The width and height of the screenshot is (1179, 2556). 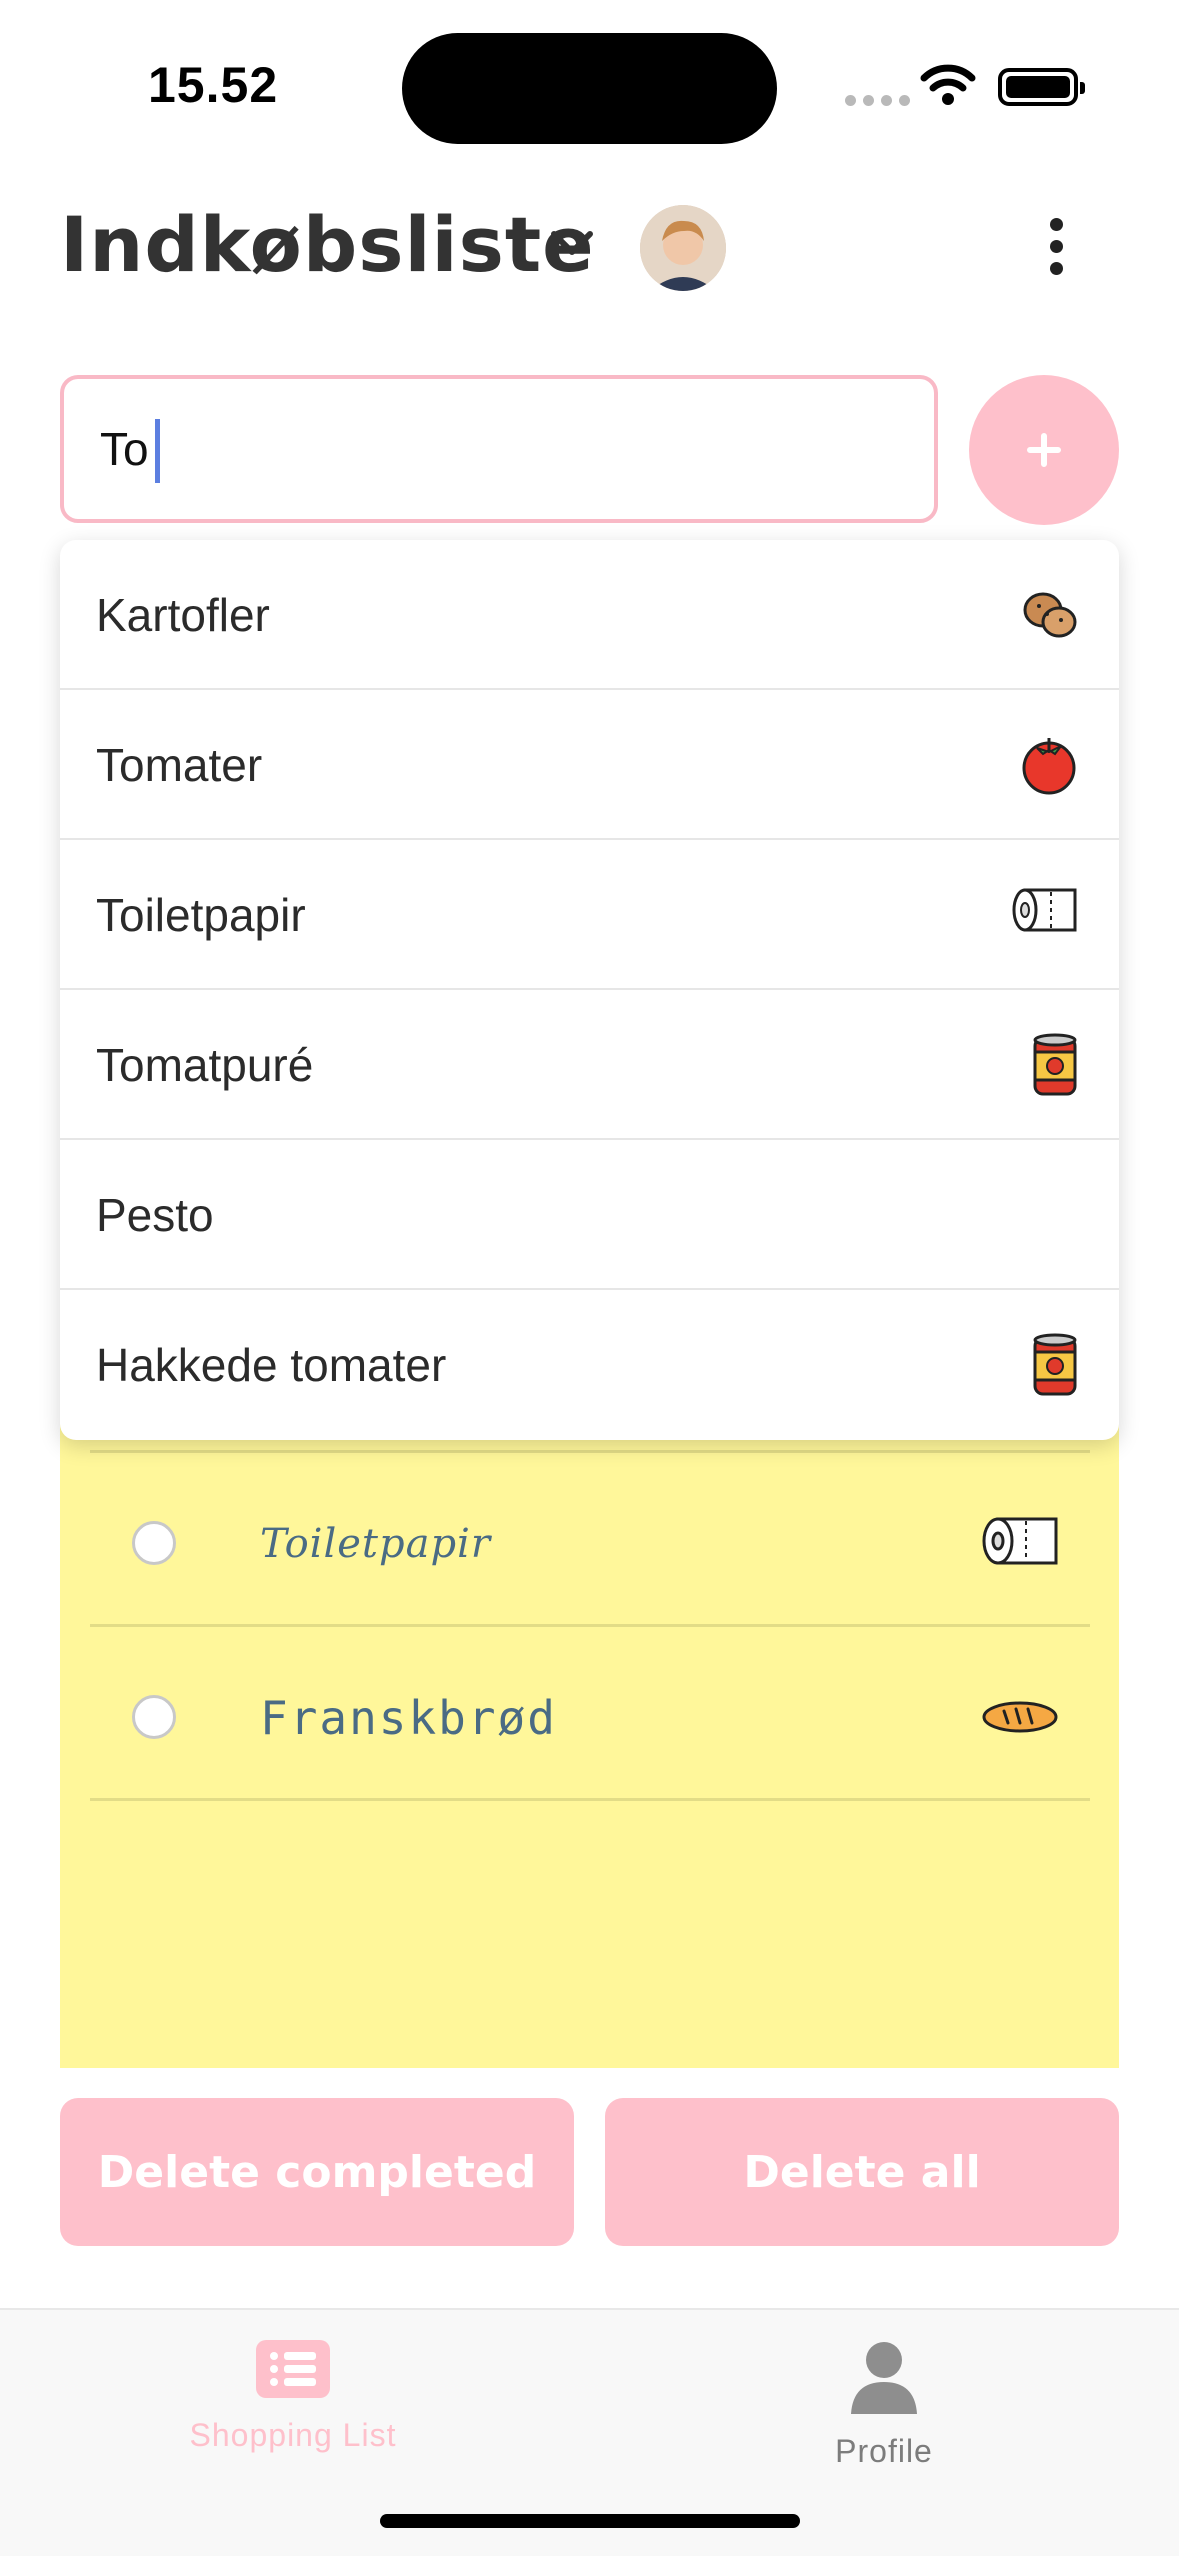 I want to click on plus-icon, so click(x=1044, y=450).